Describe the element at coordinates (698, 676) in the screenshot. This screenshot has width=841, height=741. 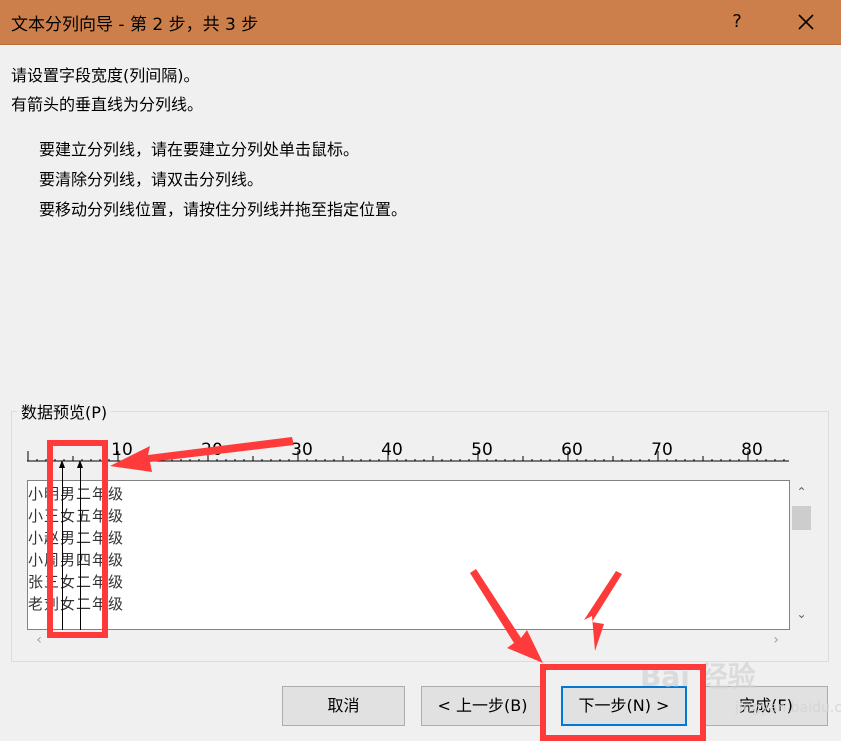
I see `baidu-watermark: Bai 经验` at that location.